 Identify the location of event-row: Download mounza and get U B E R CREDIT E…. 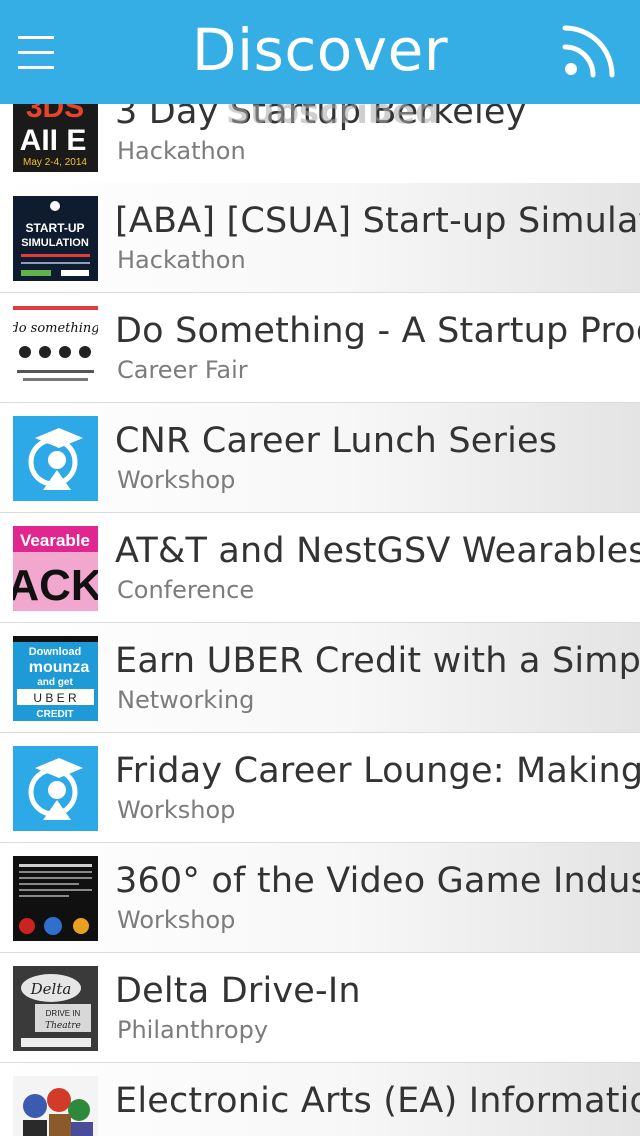
(320, 678).